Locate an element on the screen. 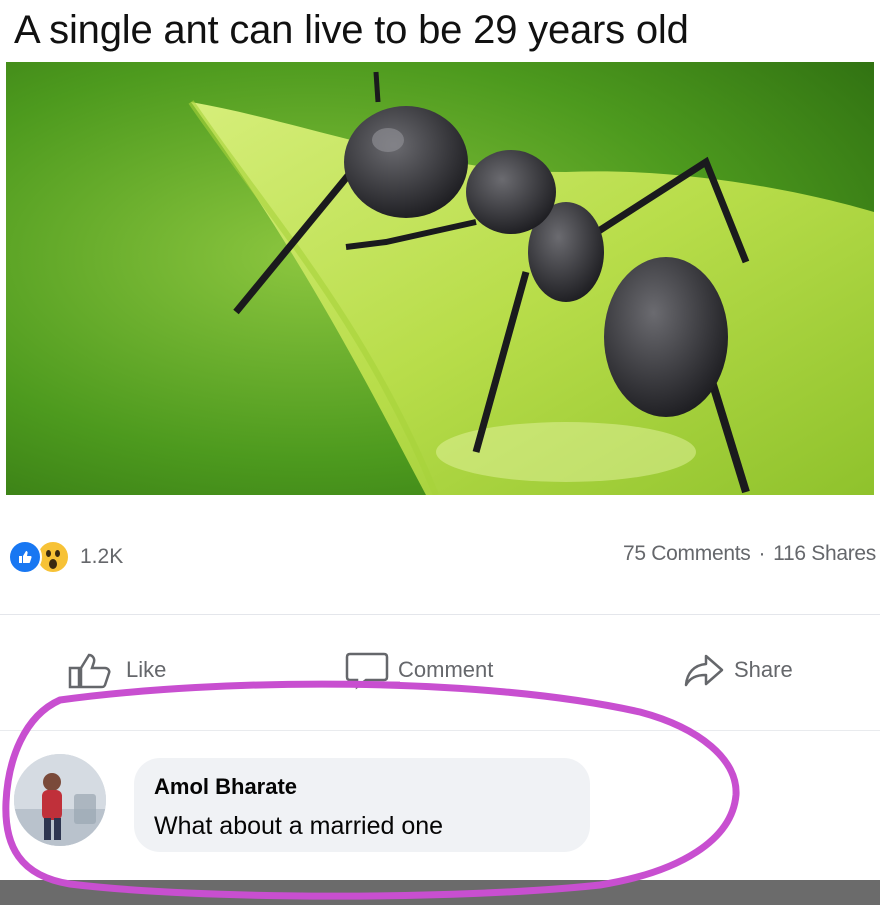 This screenshot has height=905, width=880. post-action-bar: Like Comment Share is located at coordinates (440, 670).